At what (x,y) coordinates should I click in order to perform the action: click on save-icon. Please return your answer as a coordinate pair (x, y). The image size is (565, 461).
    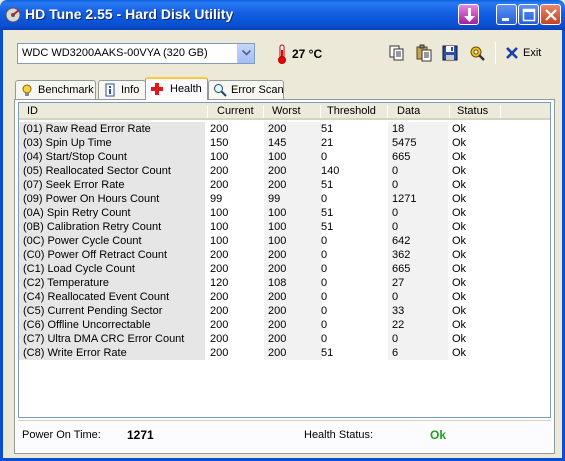
    Looking at the image, I should click on (450, 53).